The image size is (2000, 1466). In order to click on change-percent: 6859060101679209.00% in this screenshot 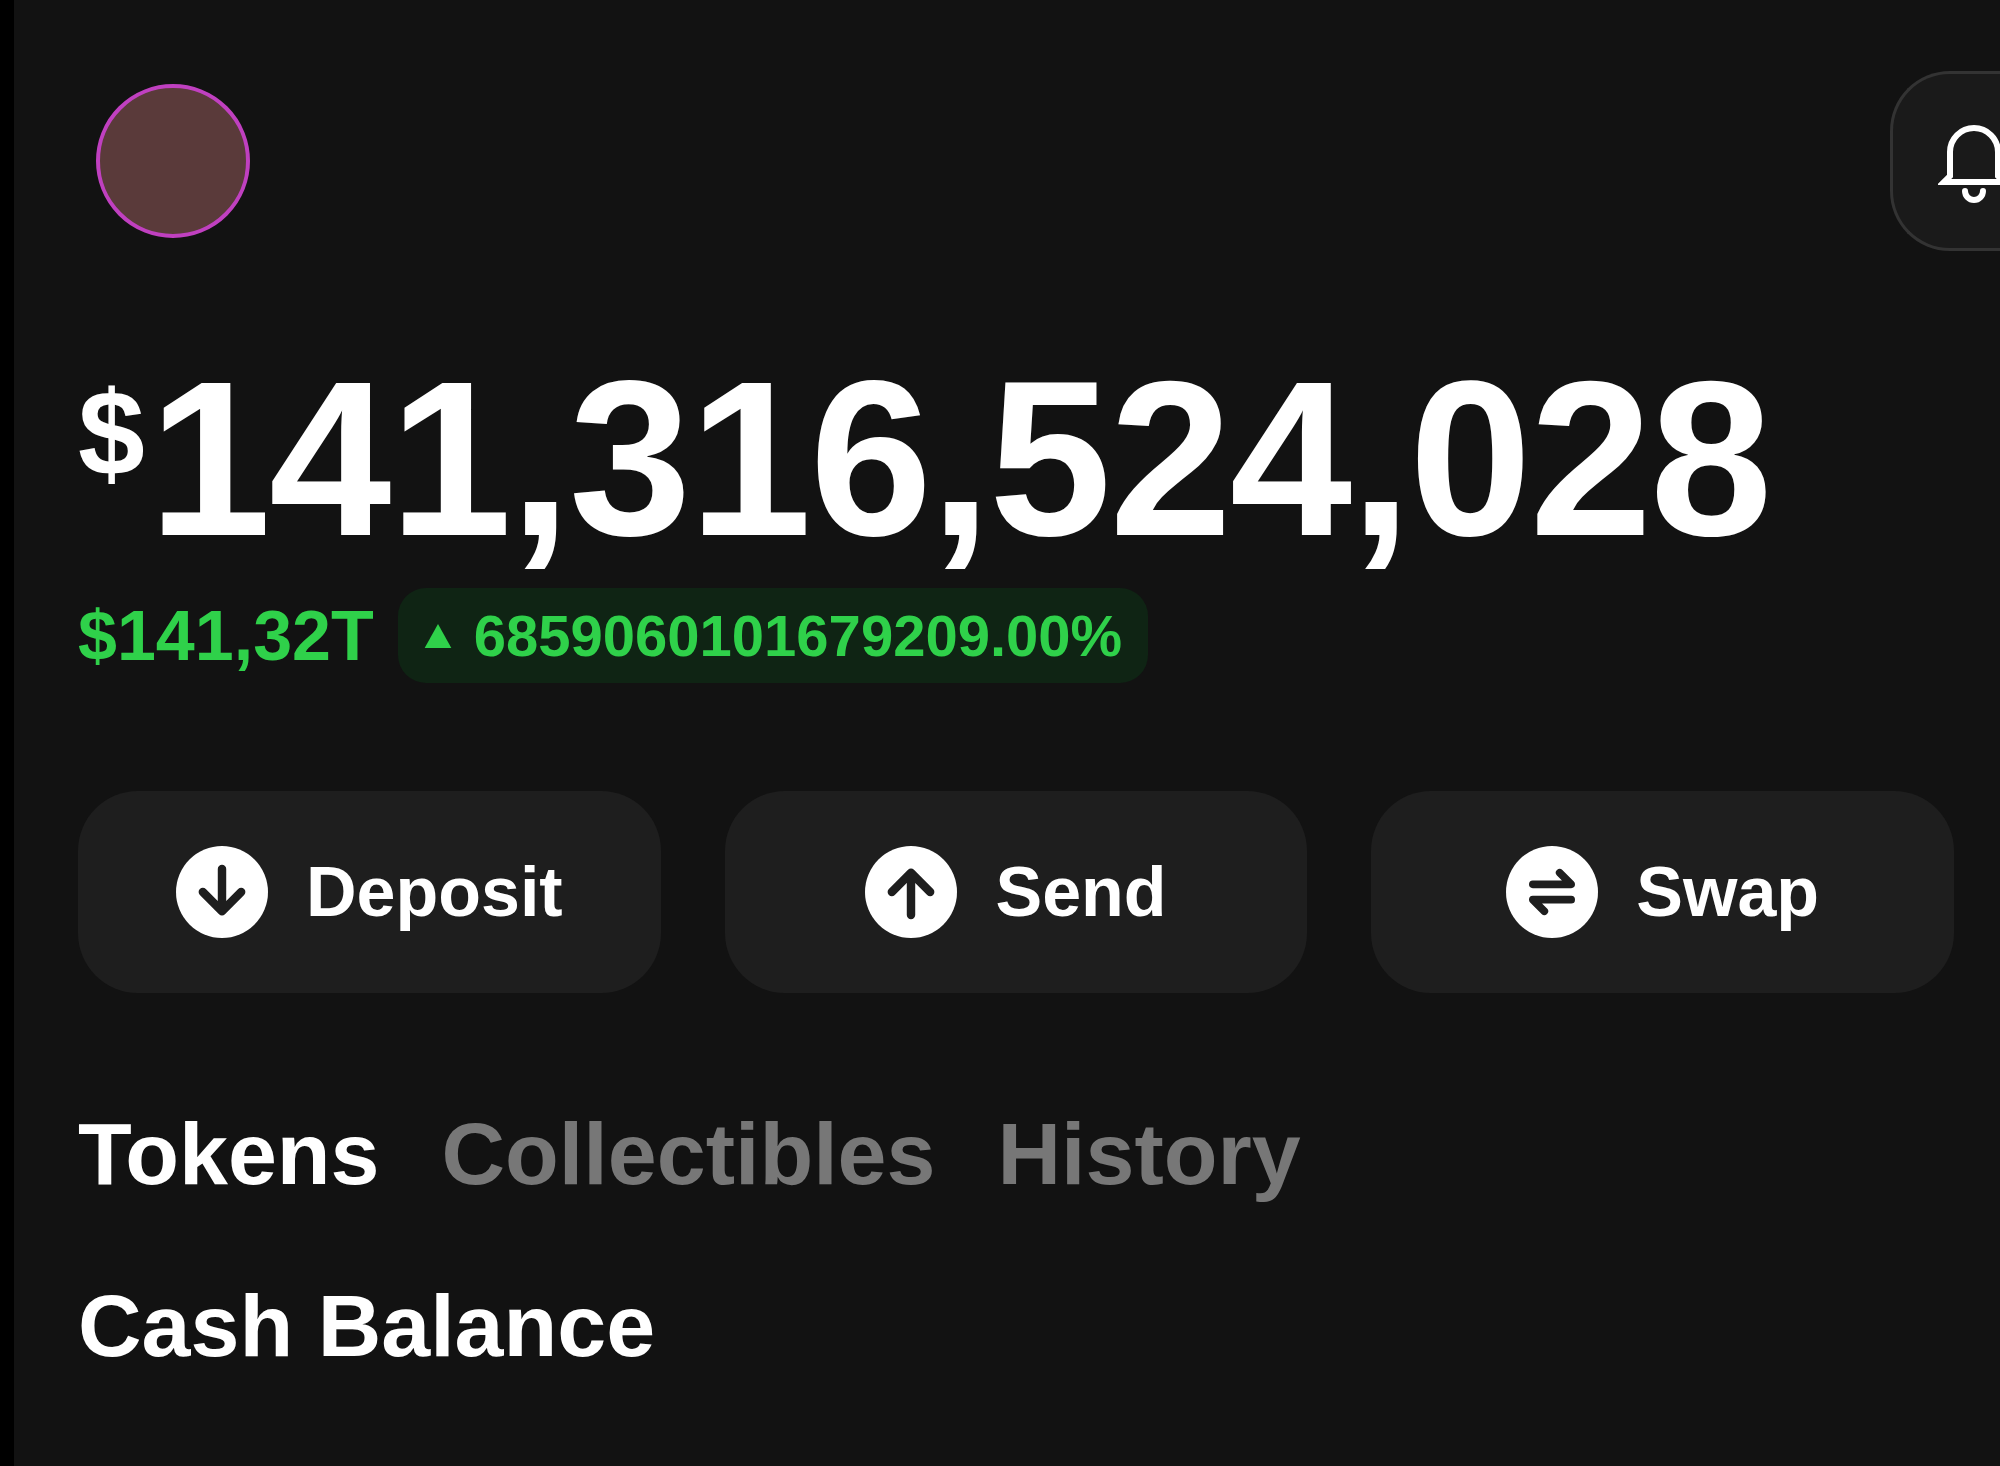, I will do `click(798, 635)`.